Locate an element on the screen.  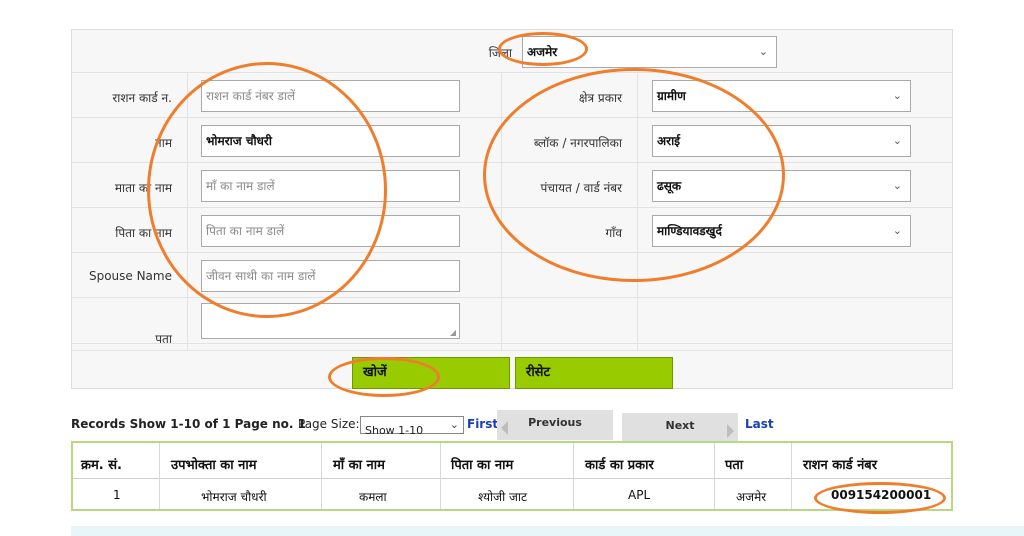
header-mother-name: माँ का नाम is located at coordinates (359, 465).